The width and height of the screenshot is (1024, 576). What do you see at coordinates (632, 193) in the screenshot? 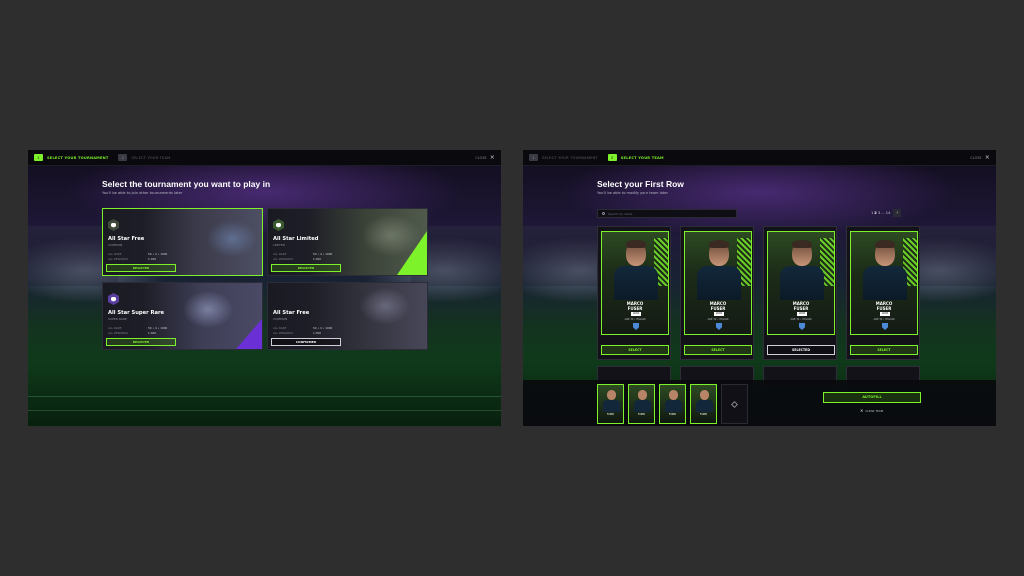
I see `page-subtitle: You'll be able to modify your team later` at bounding box center [632, 193].